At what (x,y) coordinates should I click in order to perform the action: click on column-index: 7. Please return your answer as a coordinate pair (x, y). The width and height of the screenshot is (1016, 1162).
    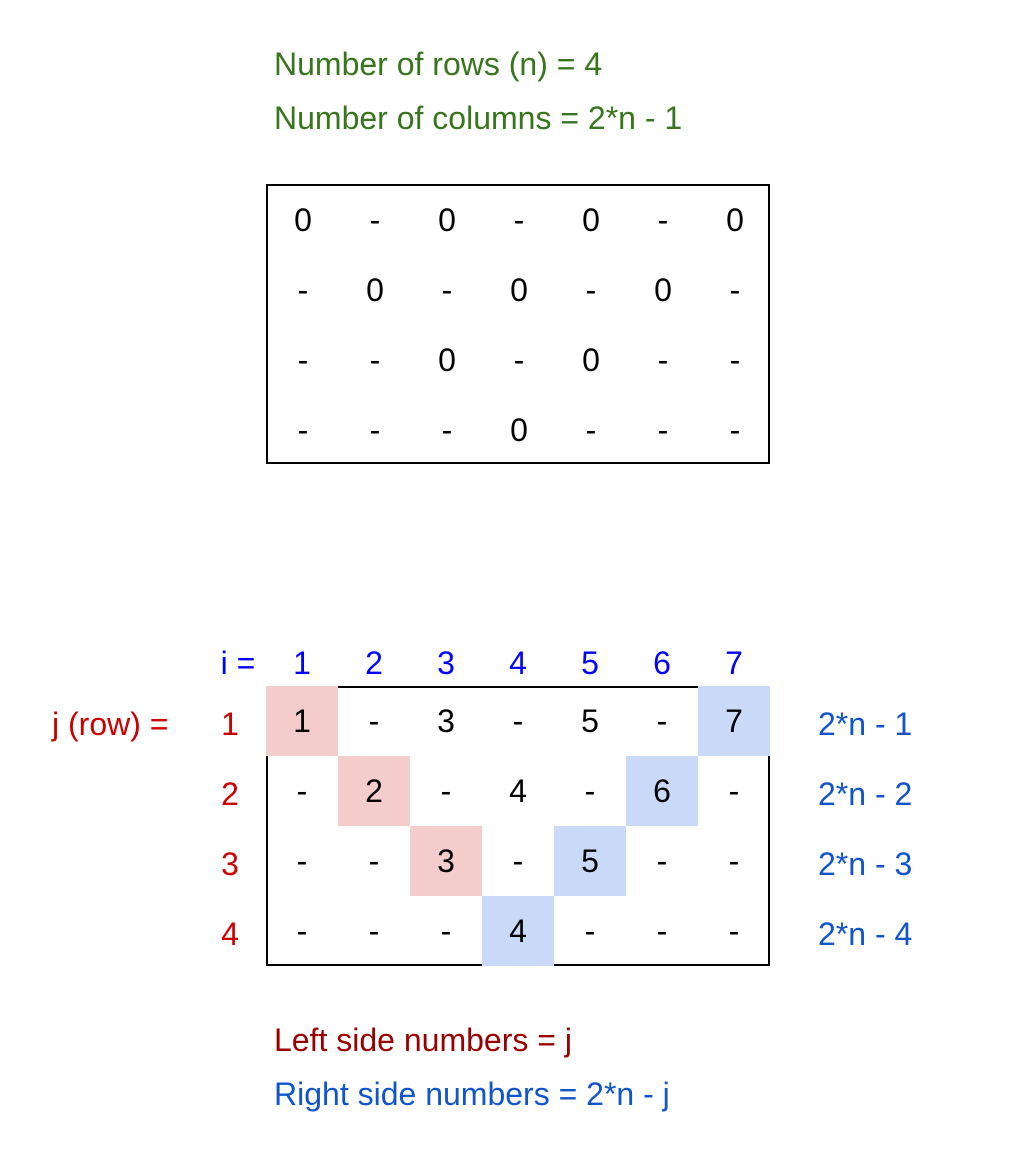
    Looking at the image, I should click on (734, 663).